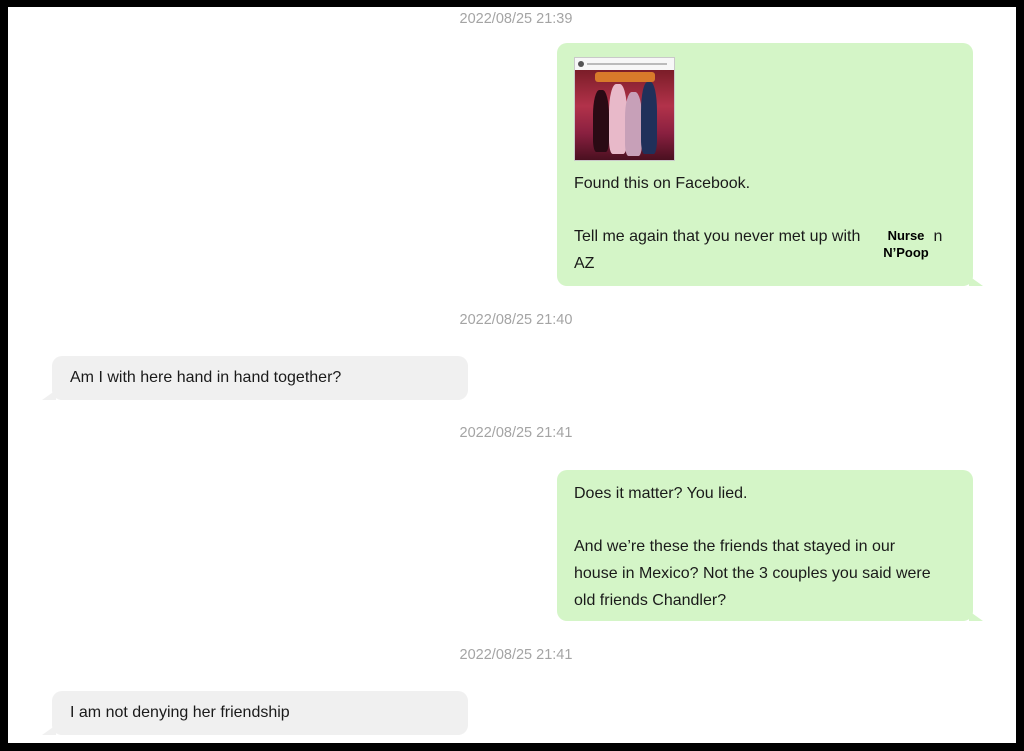  What do you see at coordinates (717, 236) in the screenshot?
I see `message-text: Tell me again that you never met up with` at bounding box center [717, 236].